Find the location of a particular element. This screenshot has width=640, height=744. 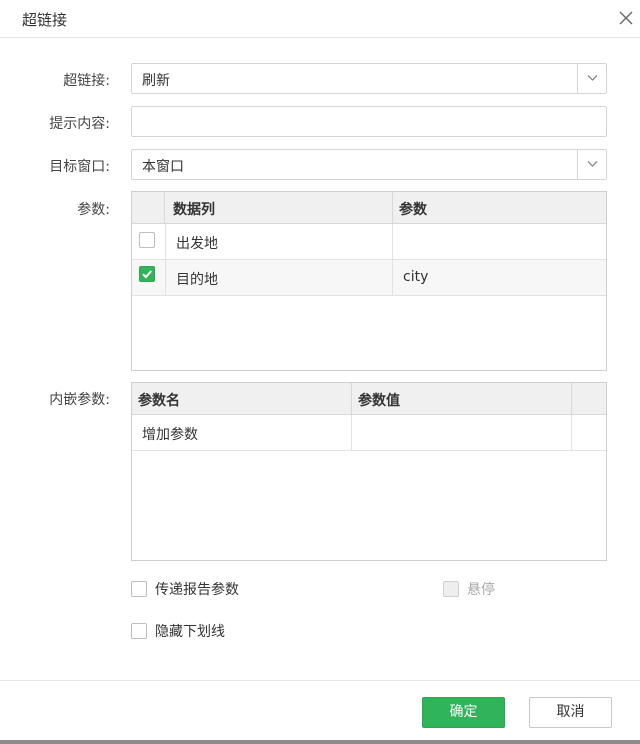

embedded-table-header: 参数名 参数值 is located at coordinates (369, 399).